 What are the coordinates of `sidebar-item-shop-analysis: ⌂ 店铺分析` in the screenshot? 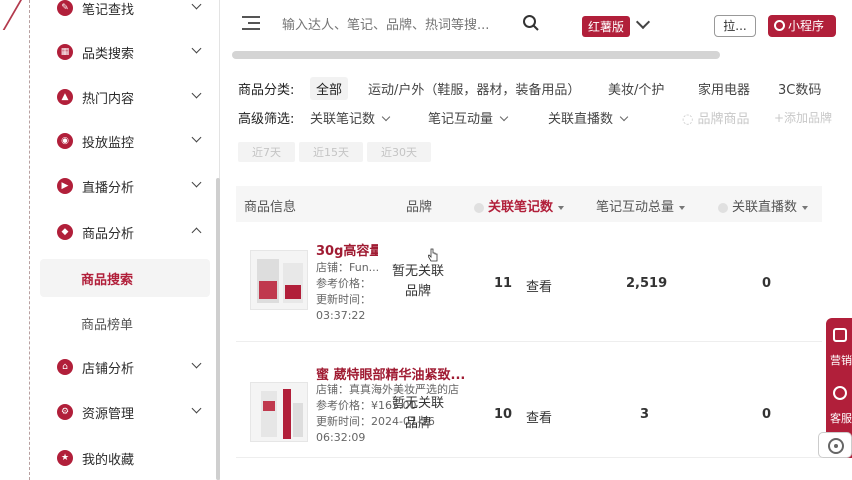 It's located at (124, 367).